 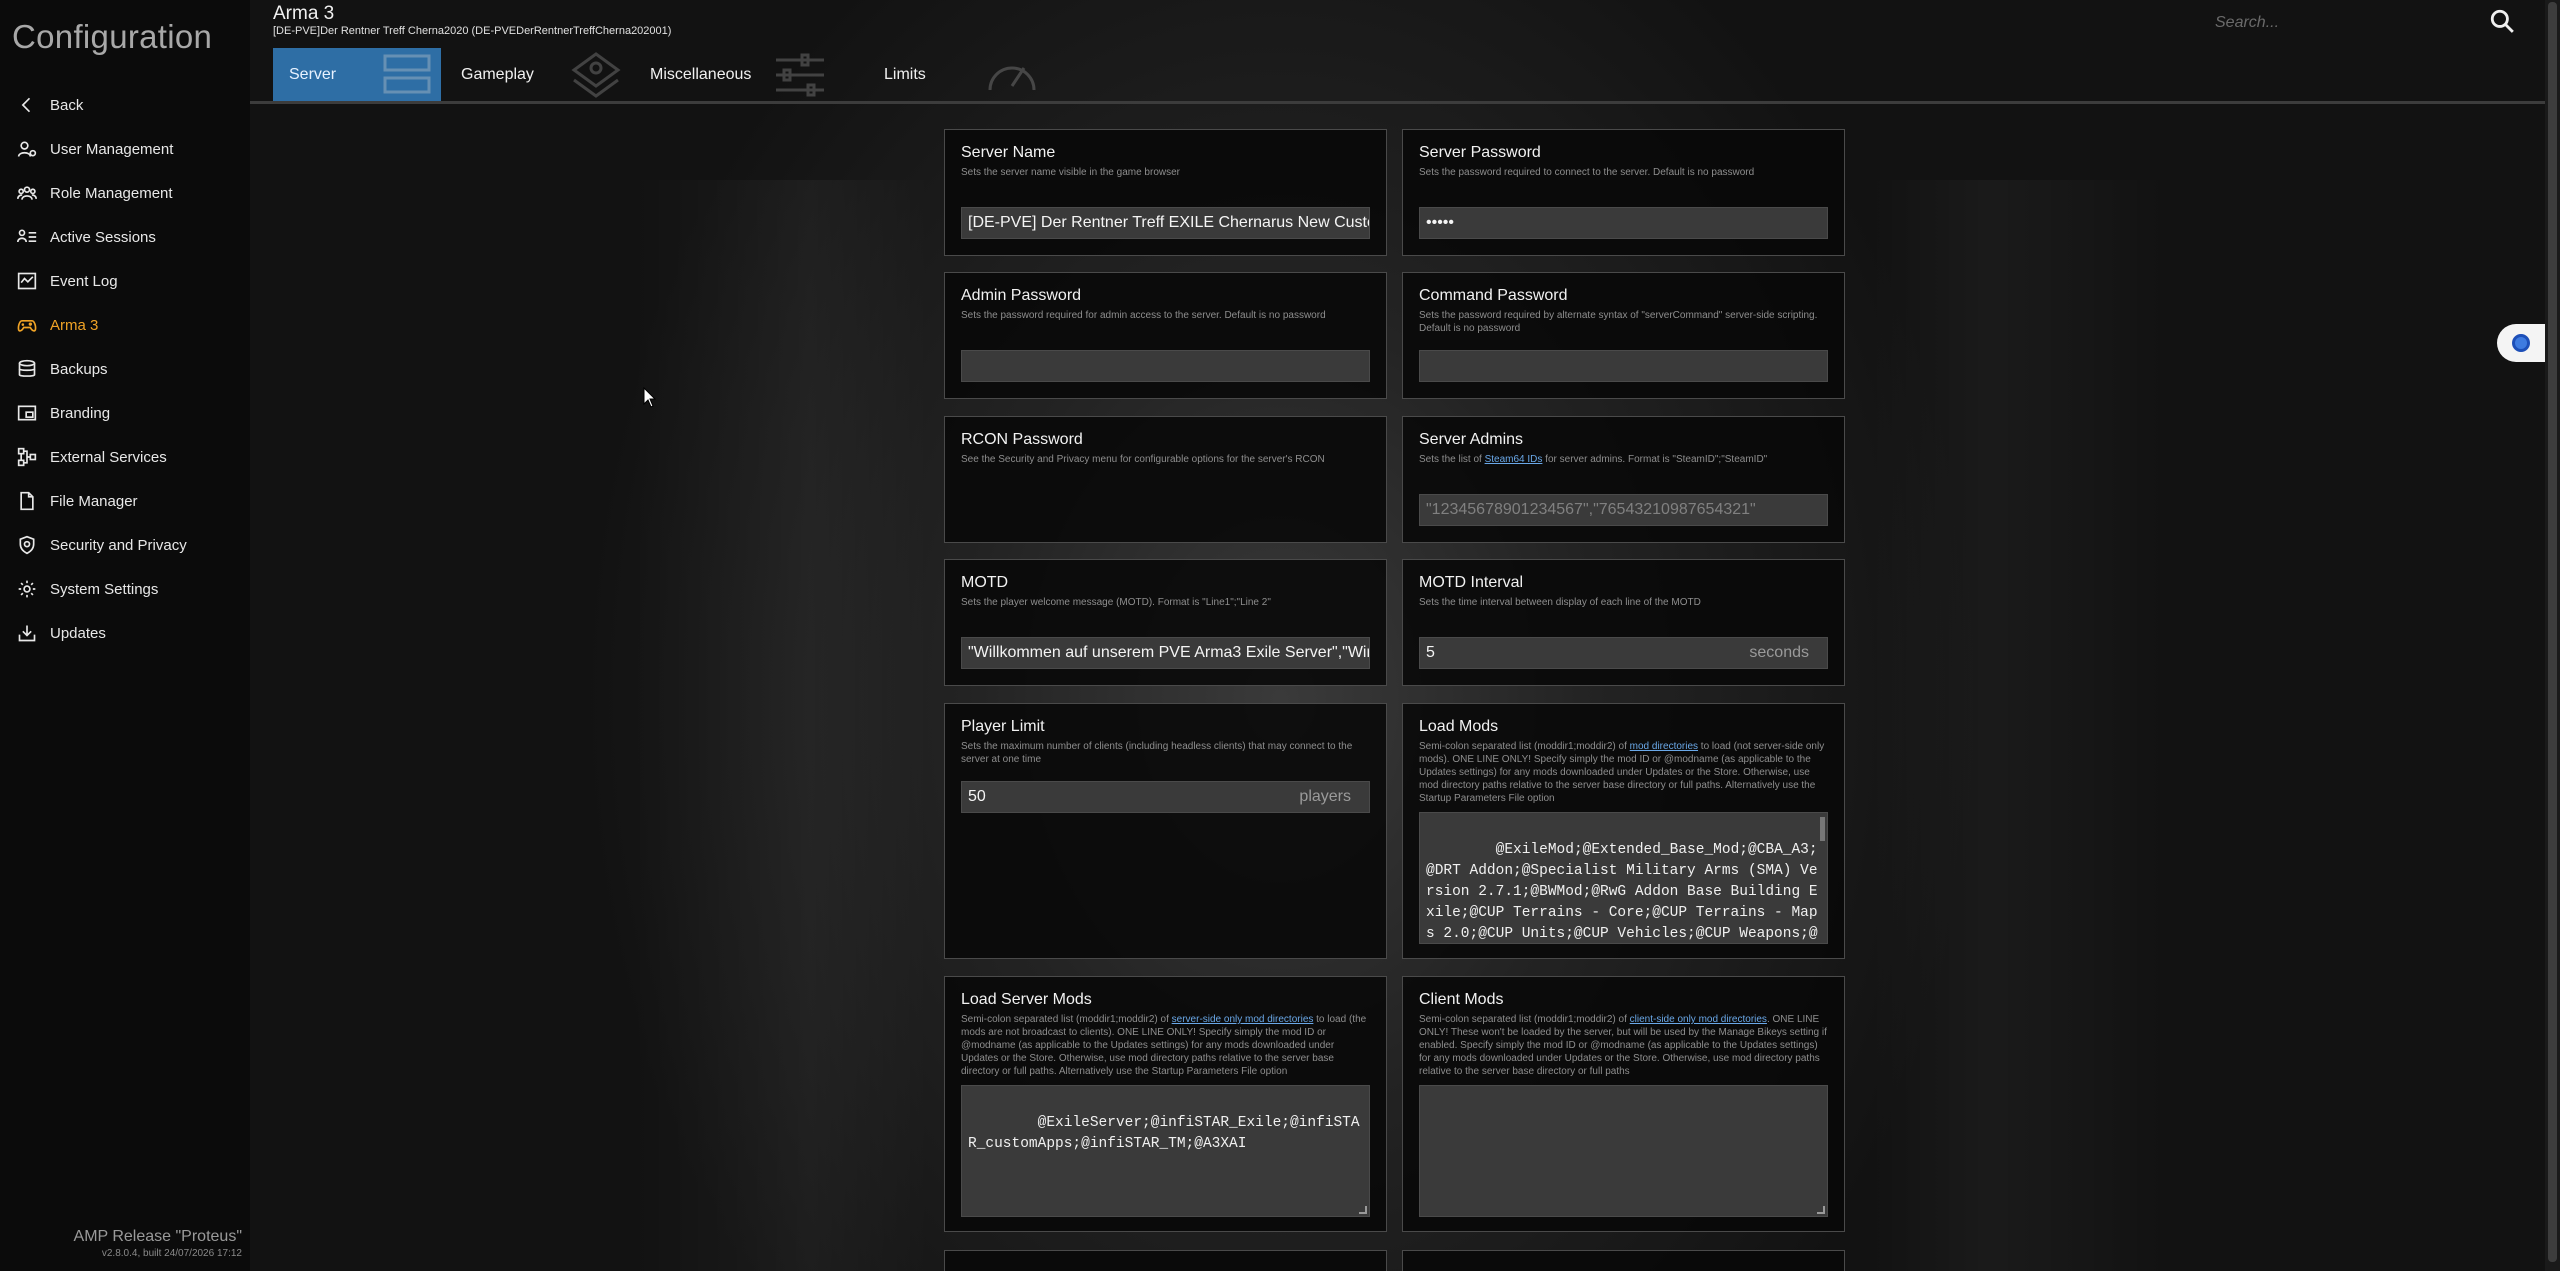 I want to click on steam64-ids-link: Steam64 IDs, so click(x=1514, y=459).